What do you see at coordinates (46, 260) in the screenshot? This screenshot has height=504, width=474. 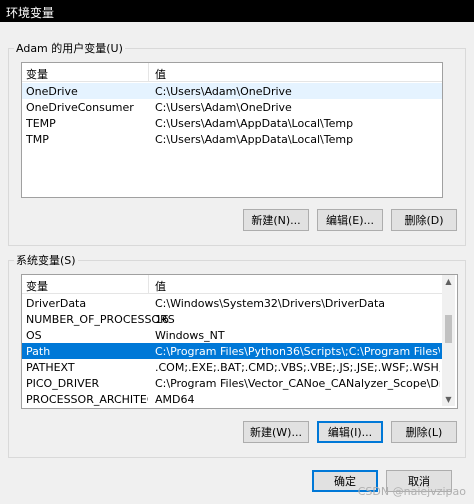 I see `system-vars-label: 系统变量(S)` at bounding box center [46, 260].